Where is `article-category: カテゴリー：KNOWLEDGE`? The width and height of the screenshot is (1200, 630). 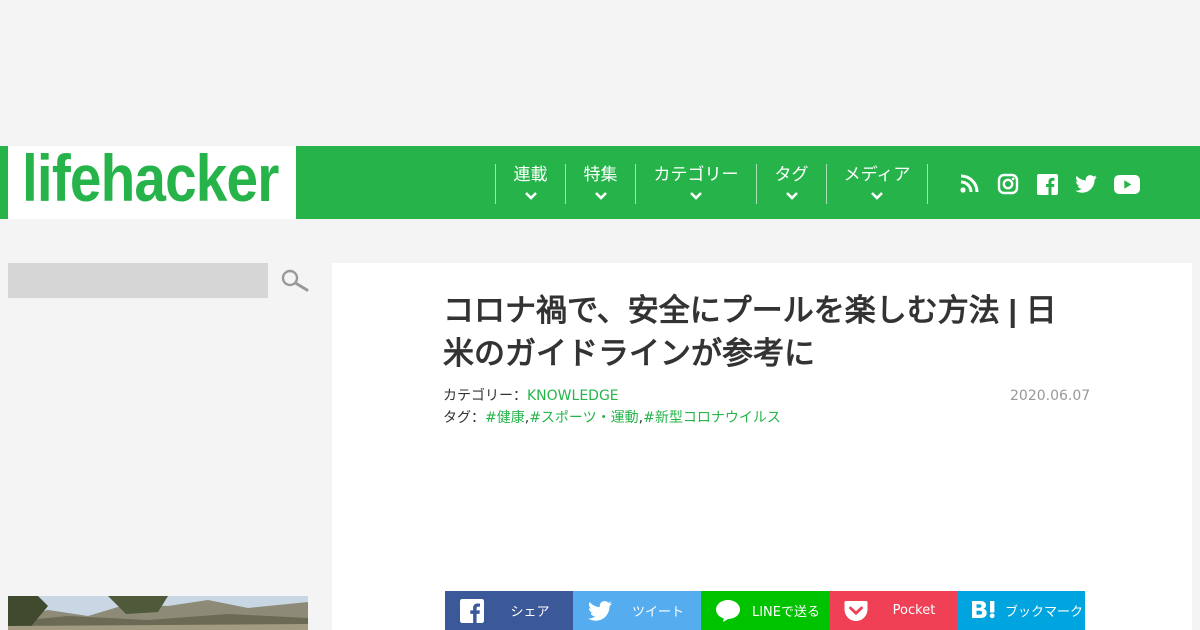
article-category: カテゴリー：KNOWLEDGE is located at coordinates (531, 395).